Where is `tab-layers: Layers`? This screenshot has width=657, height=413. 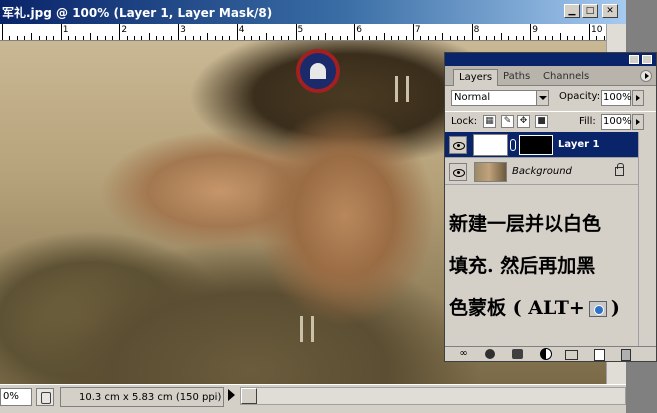
tab-layers: Layers is located at coordinates (476, 77).